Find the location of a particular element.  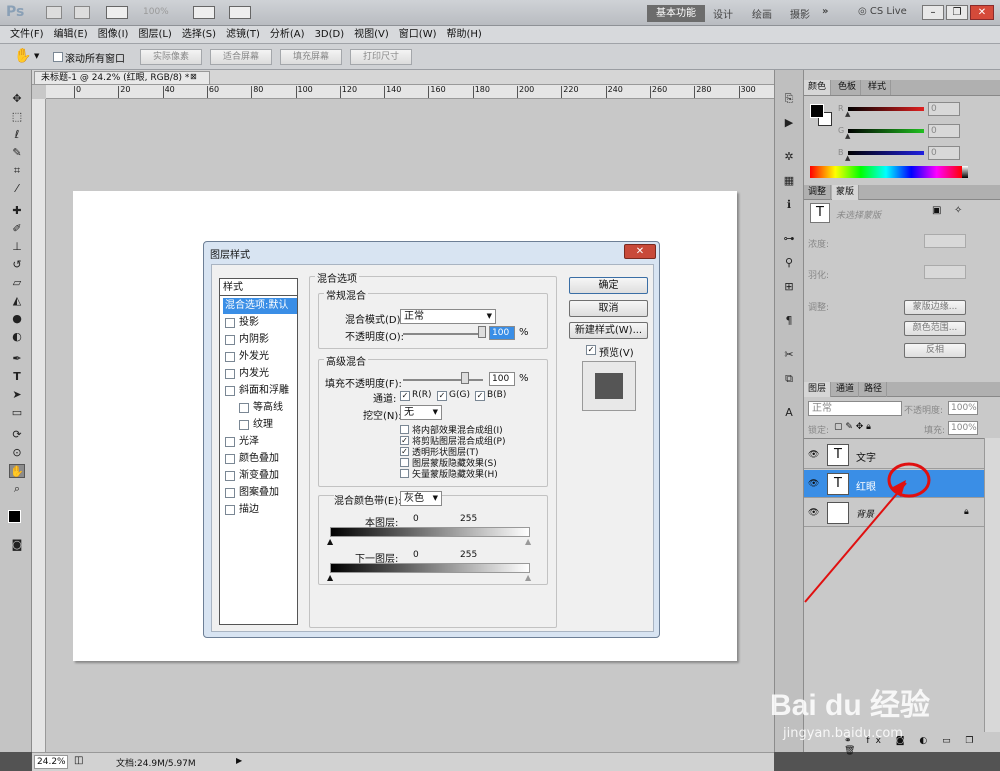

workspace-essentials: 基本功能 is located at coordinates (676, 13).